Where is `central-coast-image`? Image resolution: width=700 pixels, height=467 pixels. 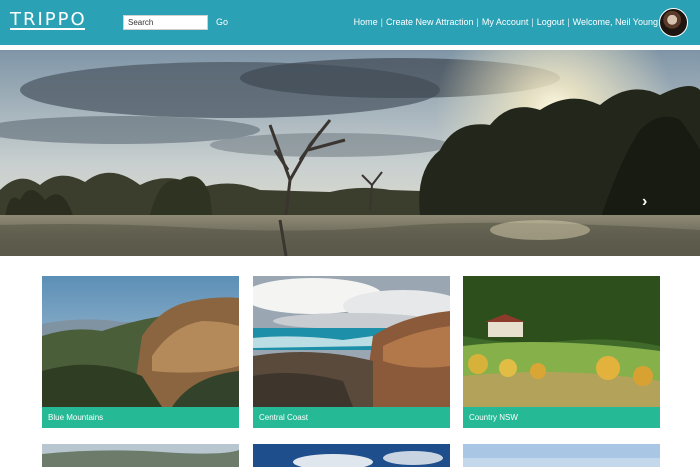
central-coast-image is located at coordinates (351, 341).